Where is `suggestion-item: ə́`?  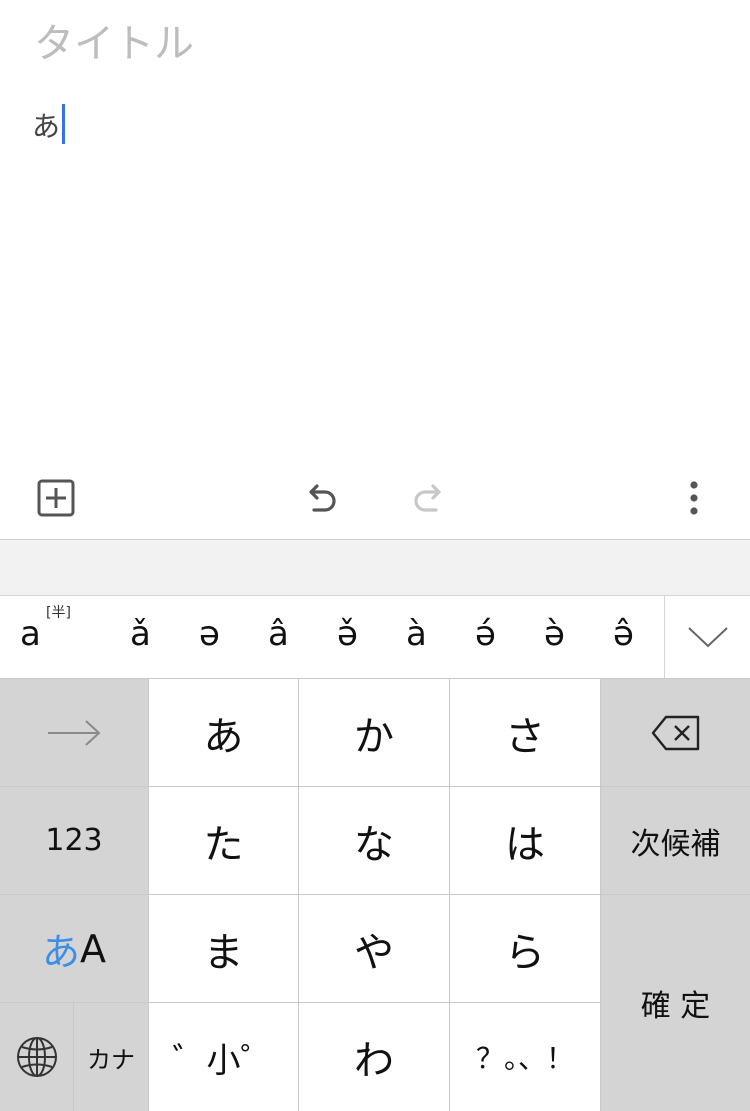 suggestion-item: ə́ is located at coordinates (485, 634).